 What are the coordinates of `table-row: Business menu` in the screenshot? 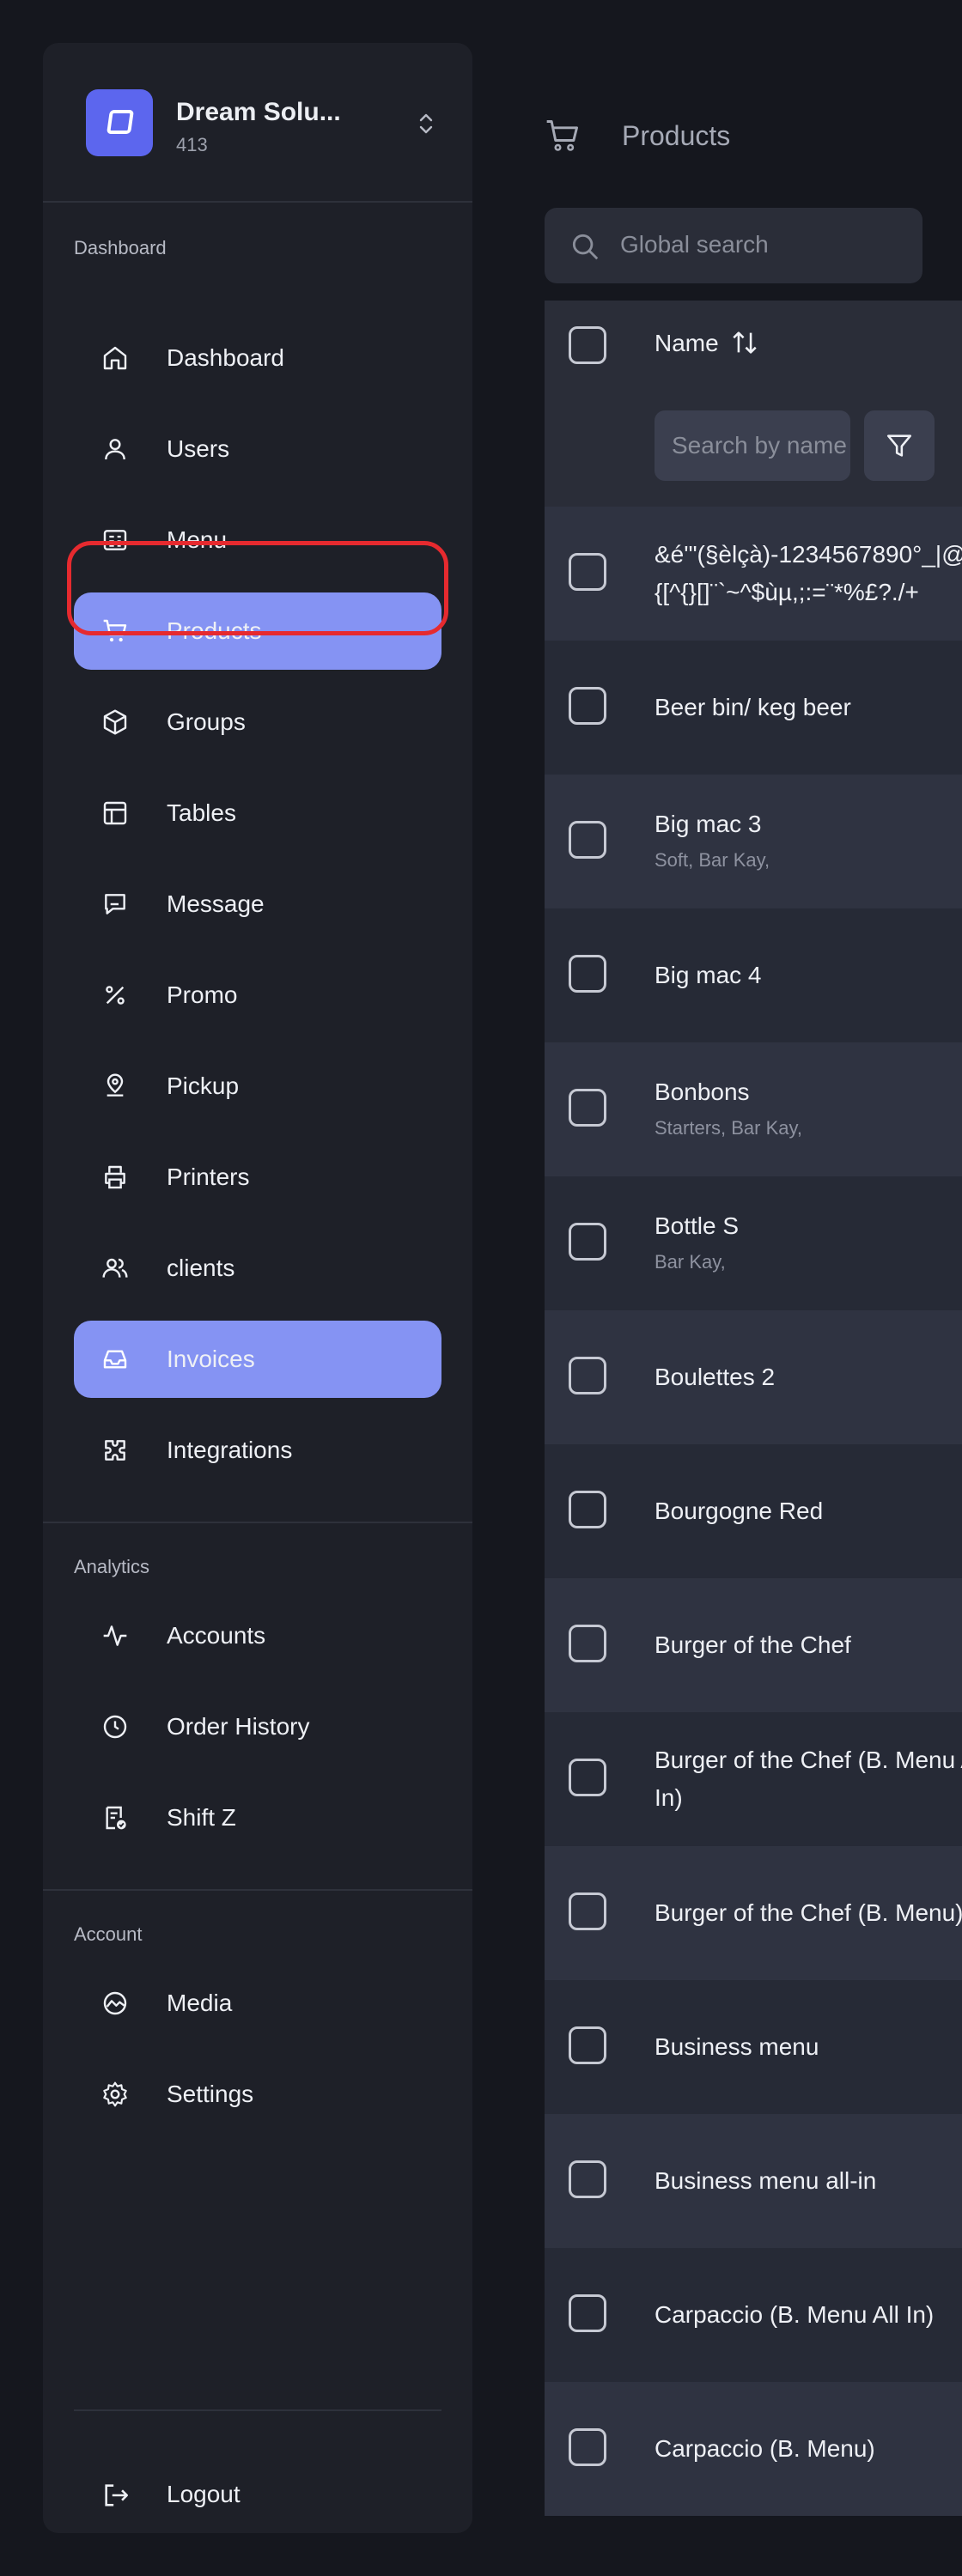 It's located at (753, 2047).